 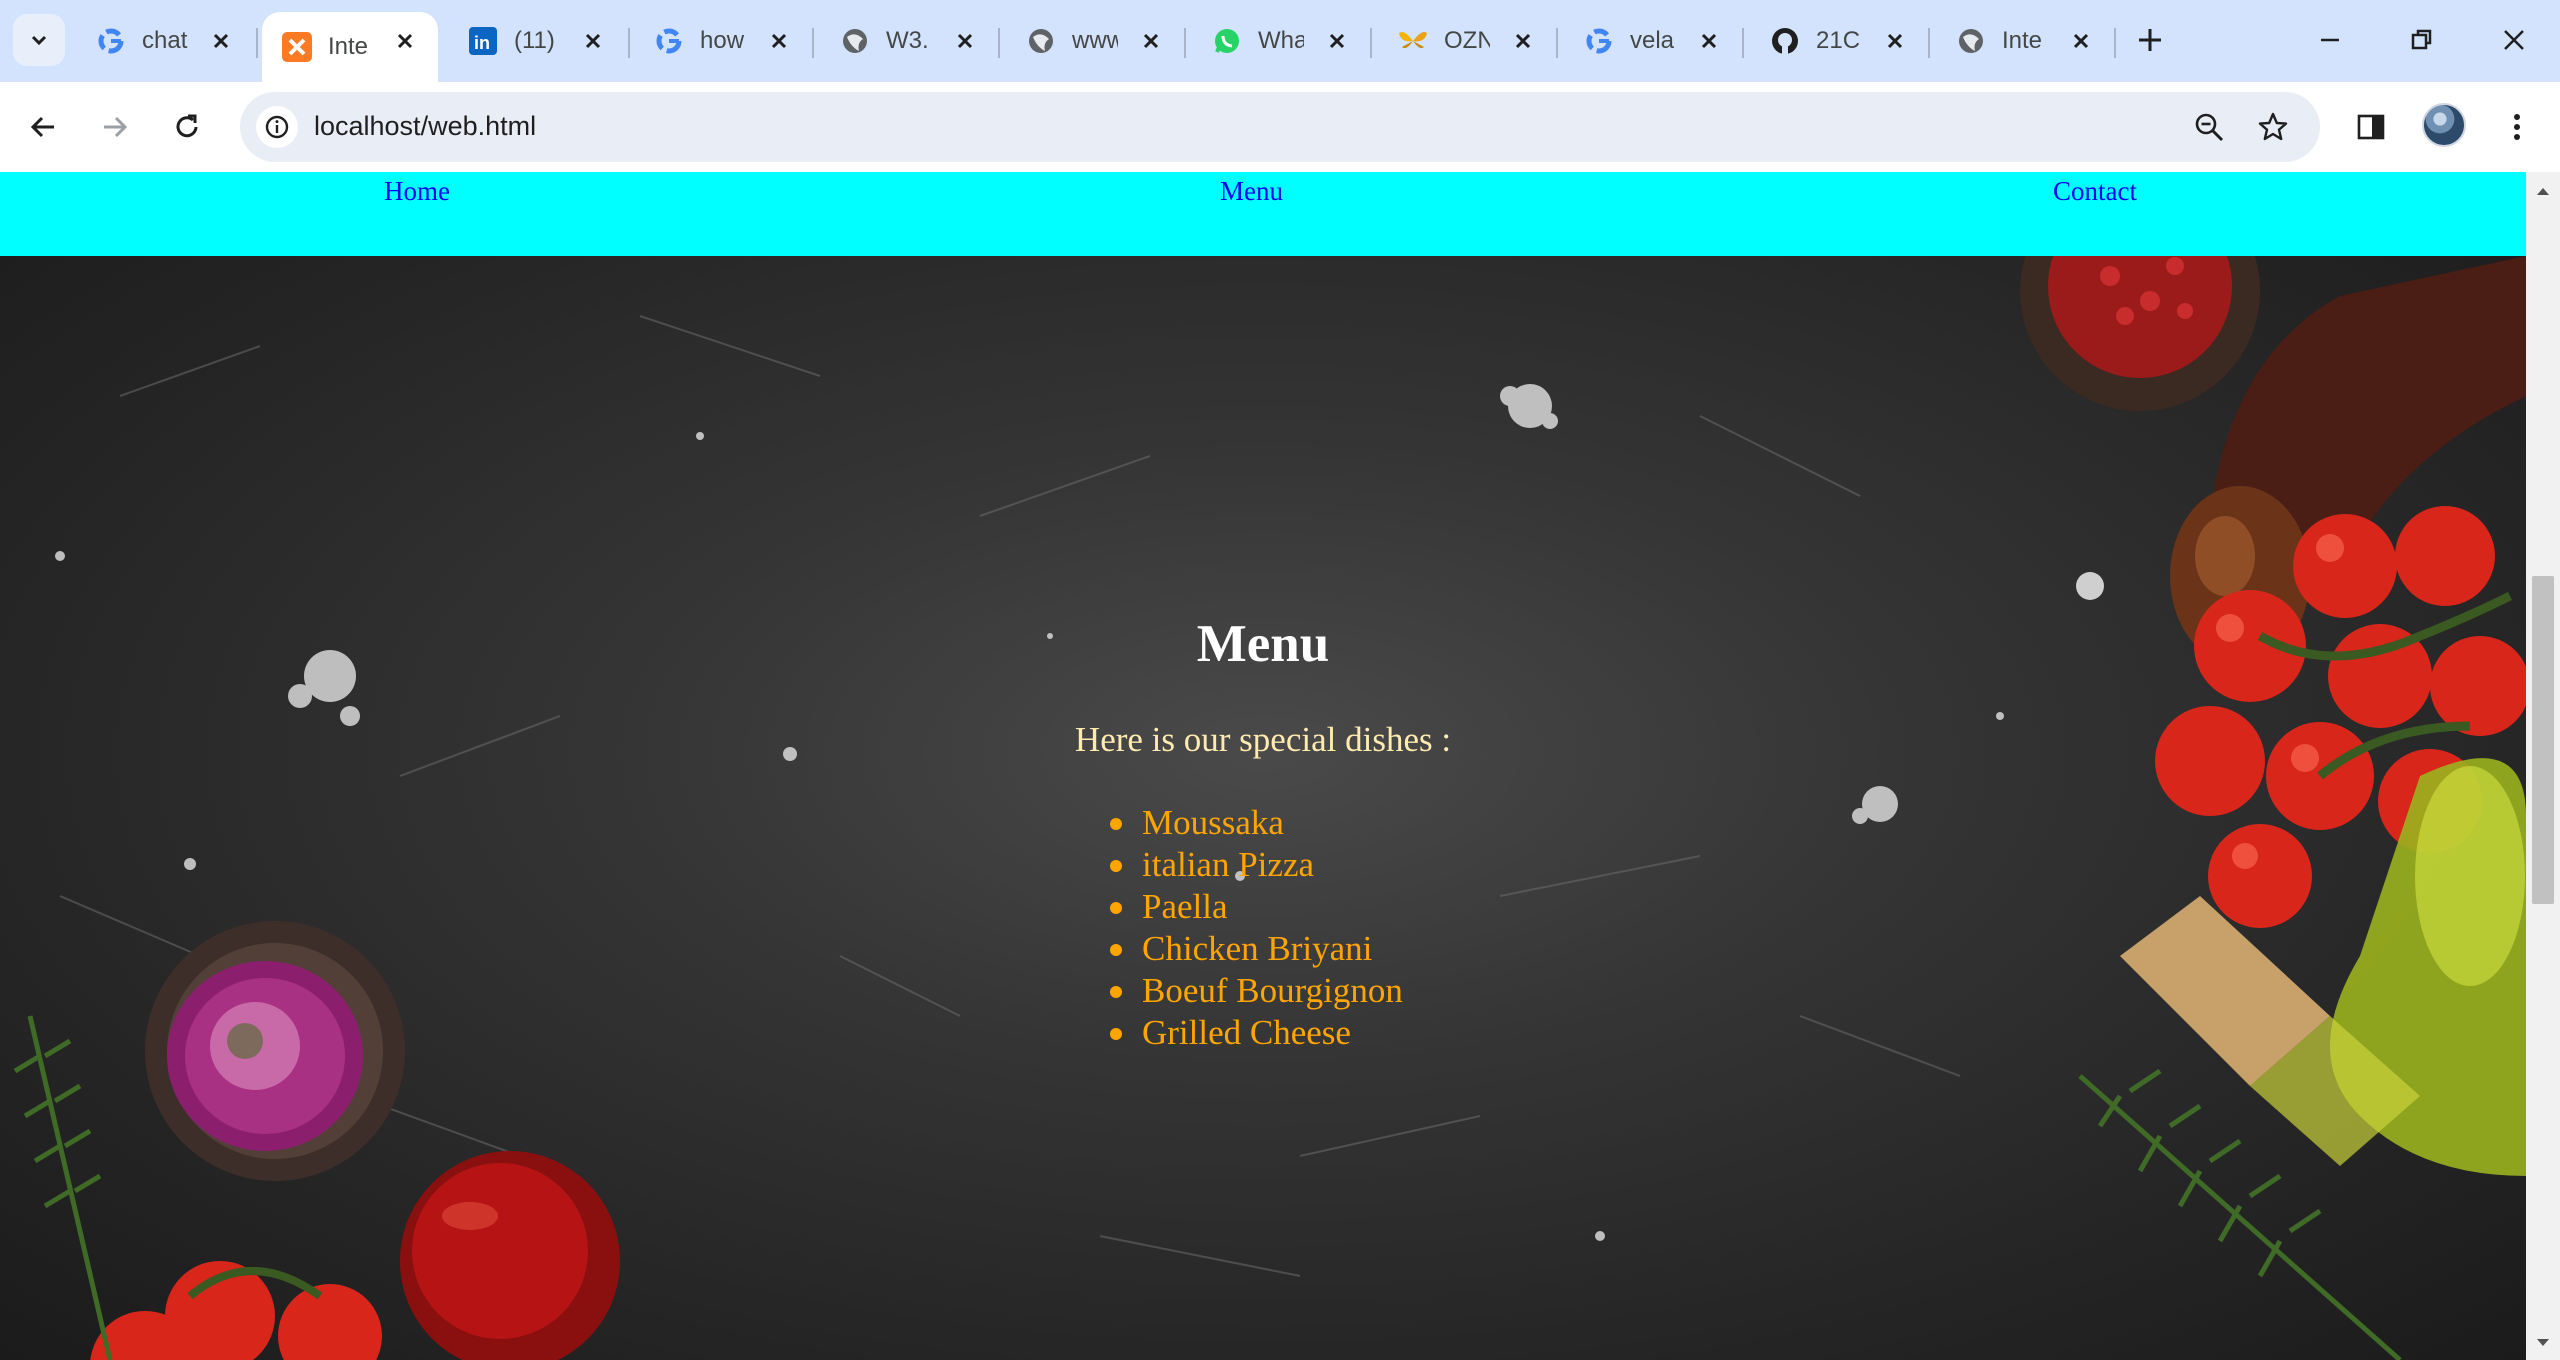 I want to click on restore-icon, so click(x=2421, y=39).